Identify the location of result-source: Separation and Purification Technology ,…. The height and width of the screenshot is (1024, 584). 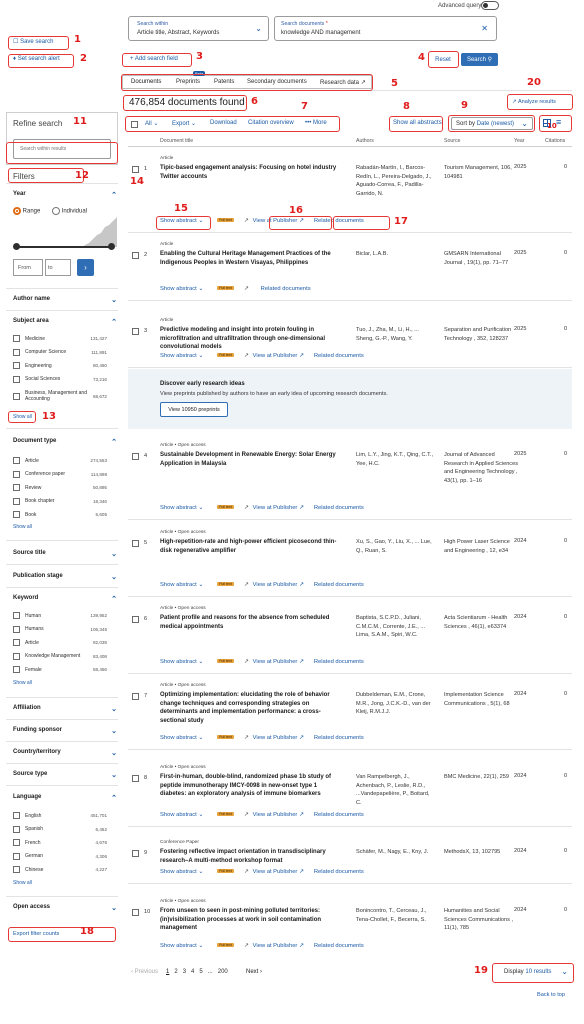
(482, 334).